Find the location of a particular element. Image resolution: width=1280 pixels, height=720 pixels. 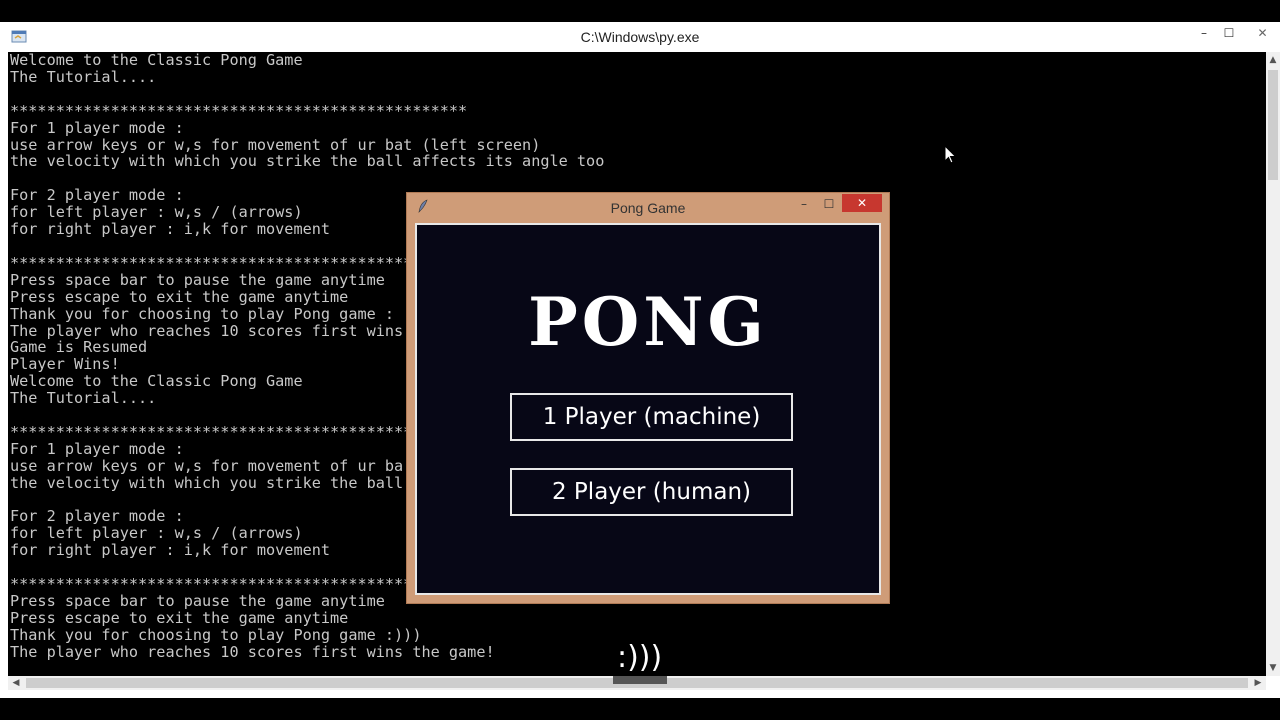

minimize-button: – is located at coordinates (1204, 33).